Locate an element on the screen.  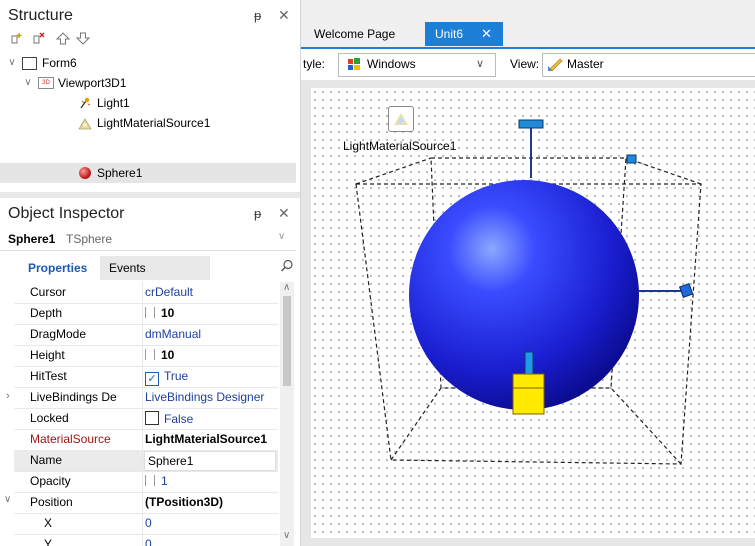
property-row-height: Height 10 is located at coordinates (146, 356).